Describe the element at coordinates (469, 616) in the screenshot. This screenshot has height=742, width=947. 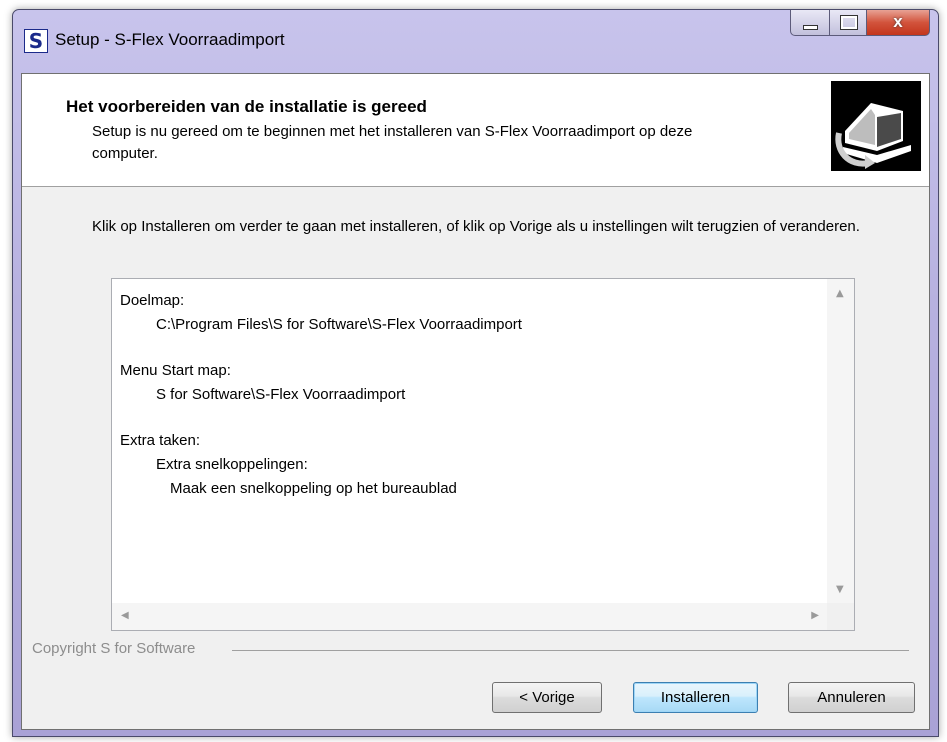
I see `horizontal-scrollbar: ◀ ▶` at that location.